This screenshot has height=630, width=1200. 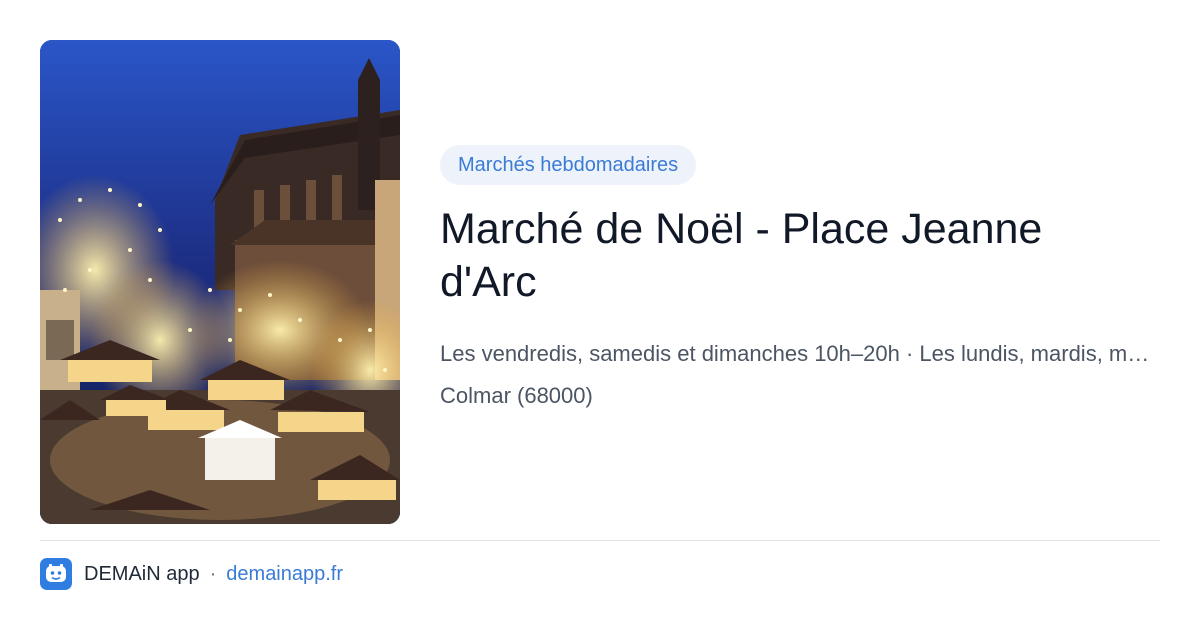 What do you see at coordinates (790, 256) in the screenshot?
I see `event-title: Marché de Noël - Place Jeanne d'Arc` at bounding box center [790, 256].